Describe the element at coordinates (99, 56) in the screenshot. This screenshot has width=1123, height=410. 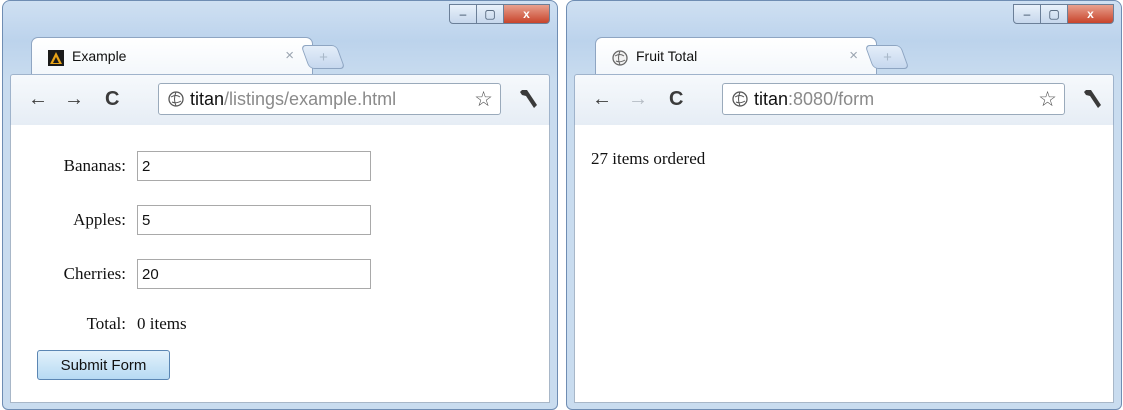
I see `tab-title: Example` at that location.